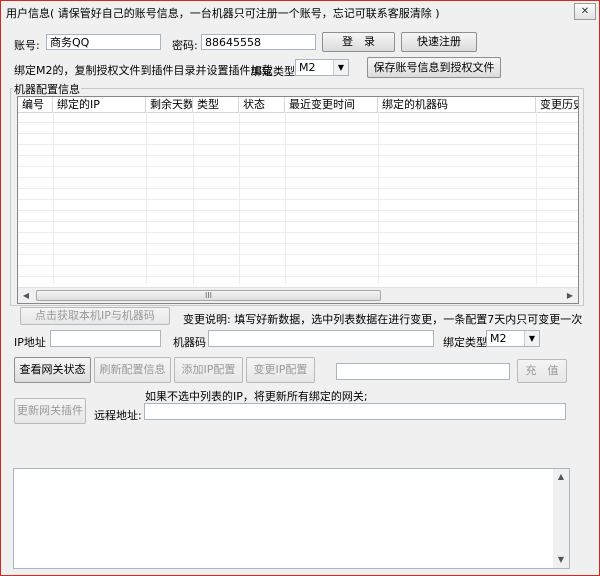 This screenshot has width=600, height=576. Describe the element at coordinates (280, 370) in the screenshot. I see `change-ip-button: 变更IP配置` at that location.